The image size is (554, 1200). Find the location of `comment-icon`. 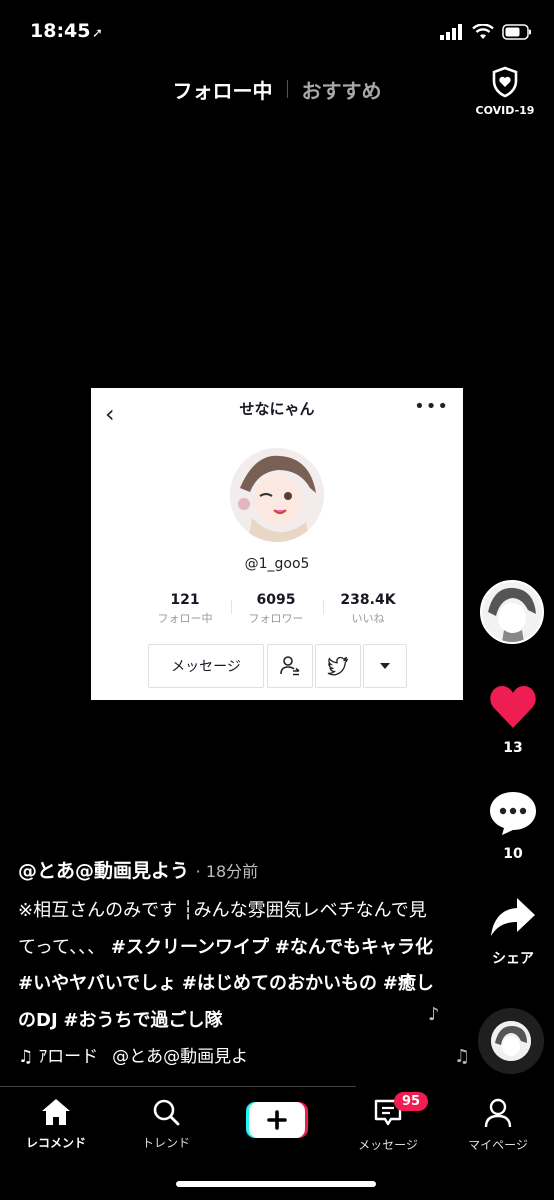

comment-icon is located at coordinates (513, 813).